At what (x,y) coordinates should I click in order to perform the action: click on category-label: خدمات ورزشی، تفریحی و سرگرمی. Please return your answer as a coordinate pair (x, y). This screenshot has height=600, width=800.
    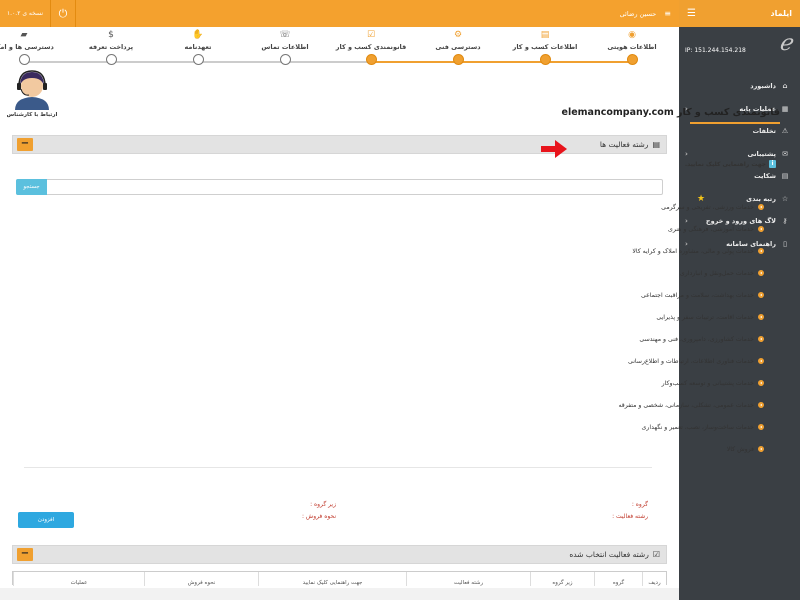
    Looking at the image, I should click on (707, 207).